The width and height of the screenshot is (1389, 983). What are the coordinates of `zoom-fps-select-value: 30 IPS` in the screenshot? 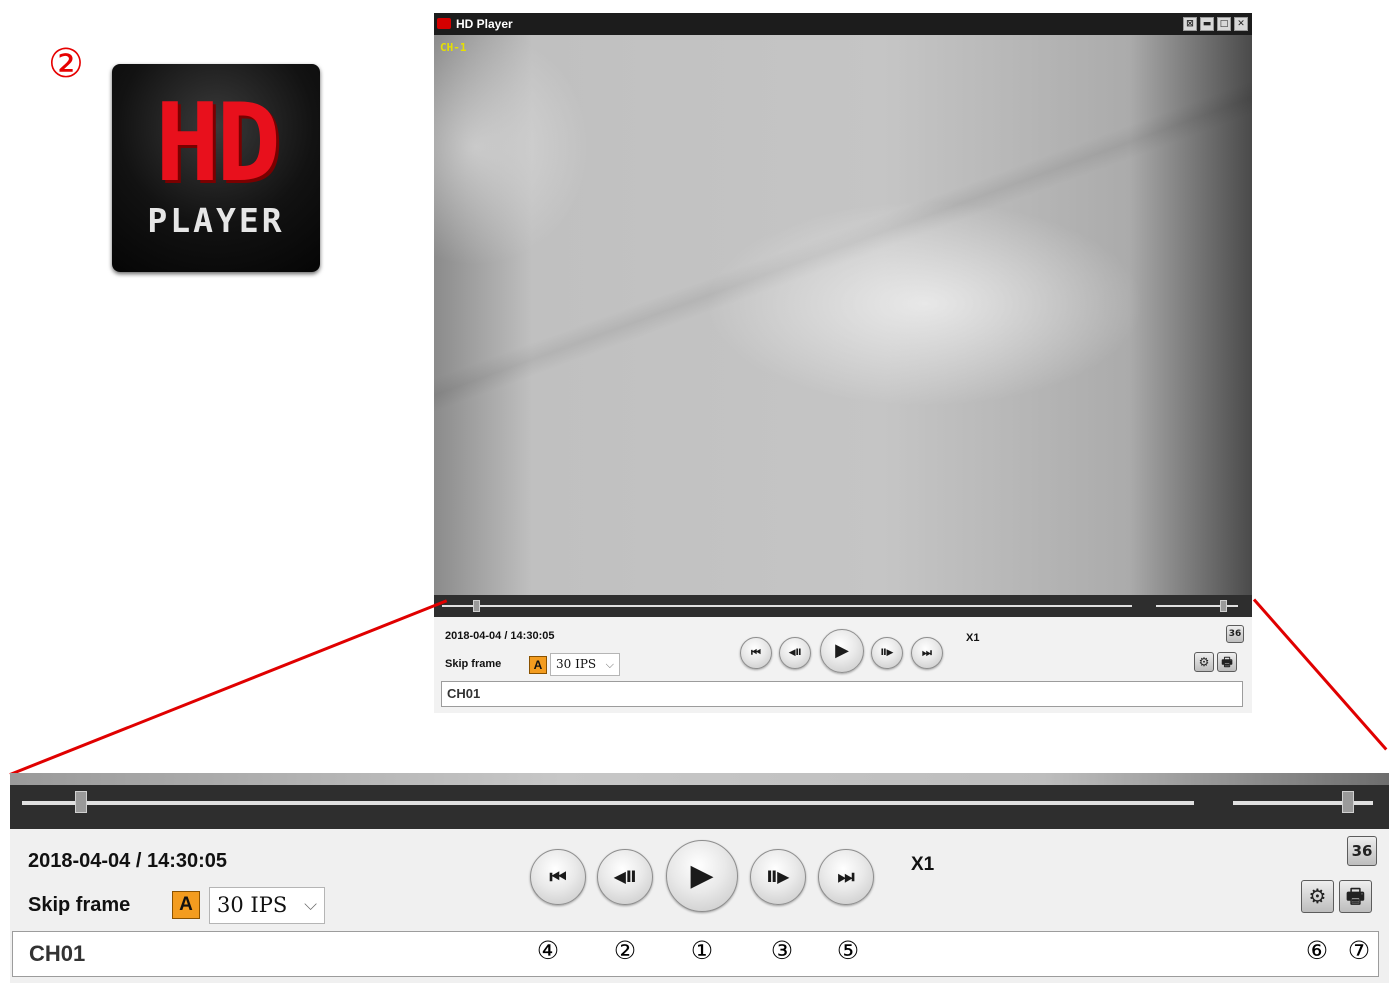 It's located at (252, 905).